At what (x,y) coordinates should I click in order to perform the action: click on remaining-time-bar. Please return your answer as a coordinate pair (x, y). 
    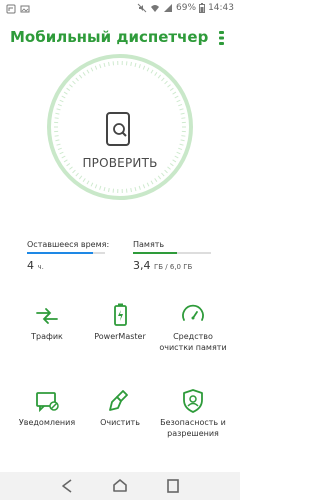
    Looking at the image, I should click on (66, 253).